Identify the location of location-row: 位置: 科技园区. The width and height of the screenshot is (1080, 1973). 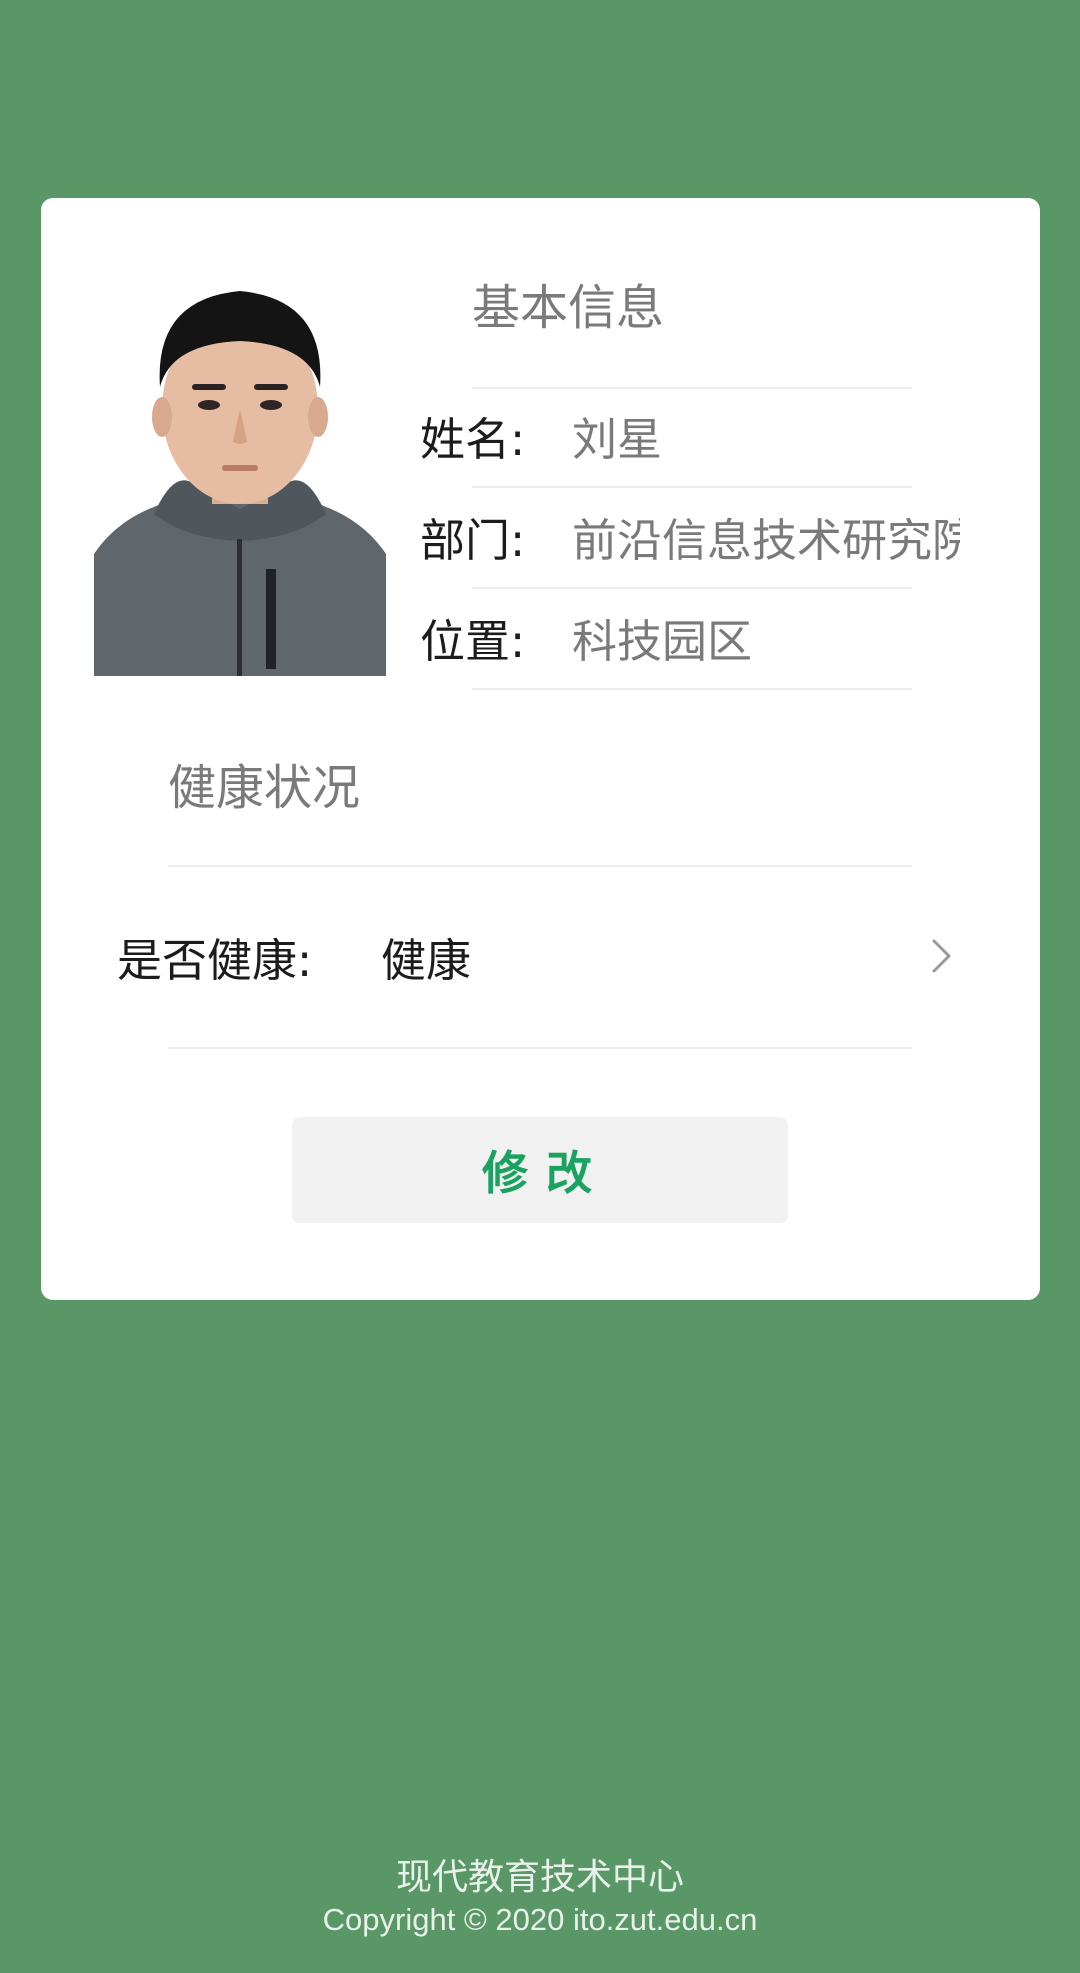
(700, 637).